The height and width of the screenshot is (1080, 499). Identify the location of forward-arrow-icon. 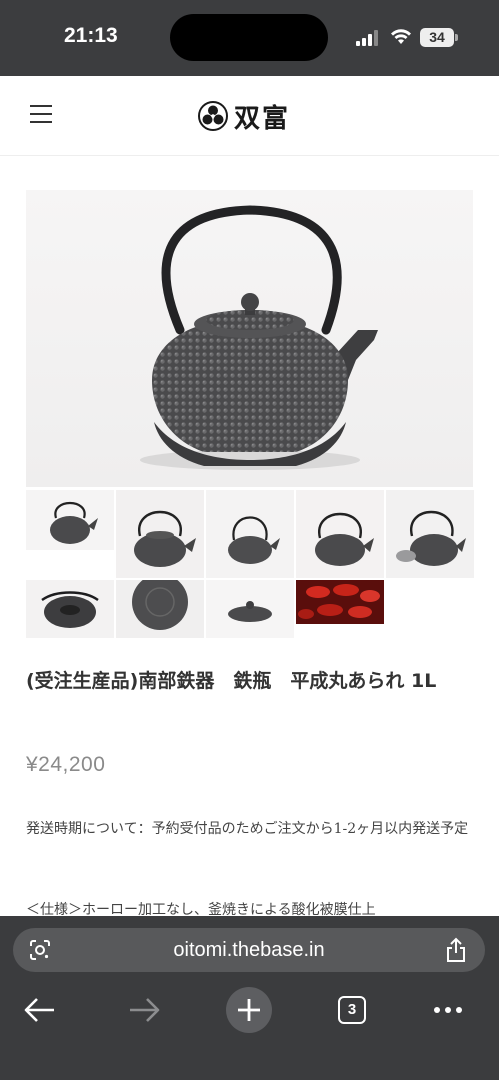
(144, 1010).